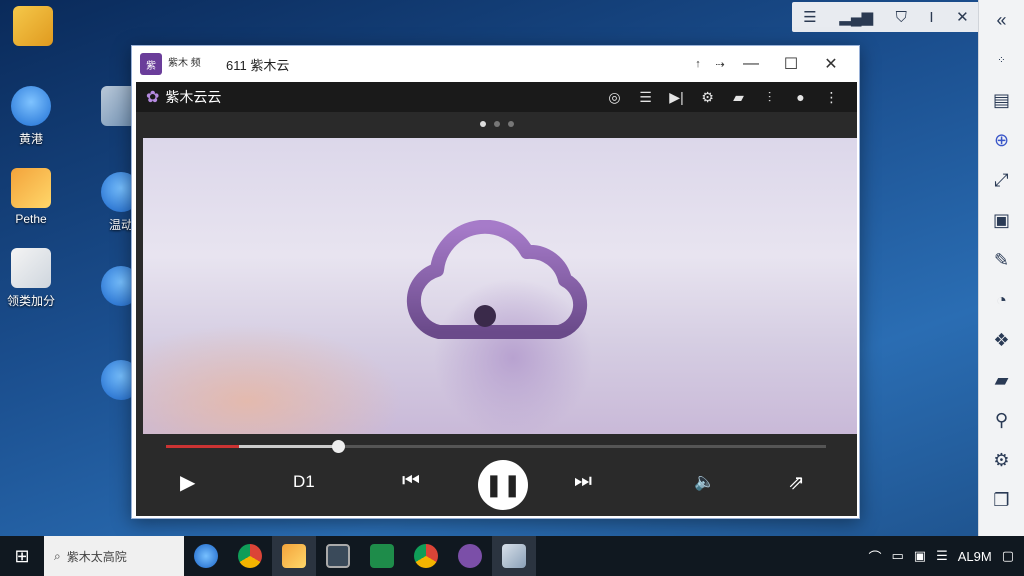 Image resolution: width=1024 pixels, height=576 pixels. I want to click on desktop-icon-label: Pethe, so click(31, 219).